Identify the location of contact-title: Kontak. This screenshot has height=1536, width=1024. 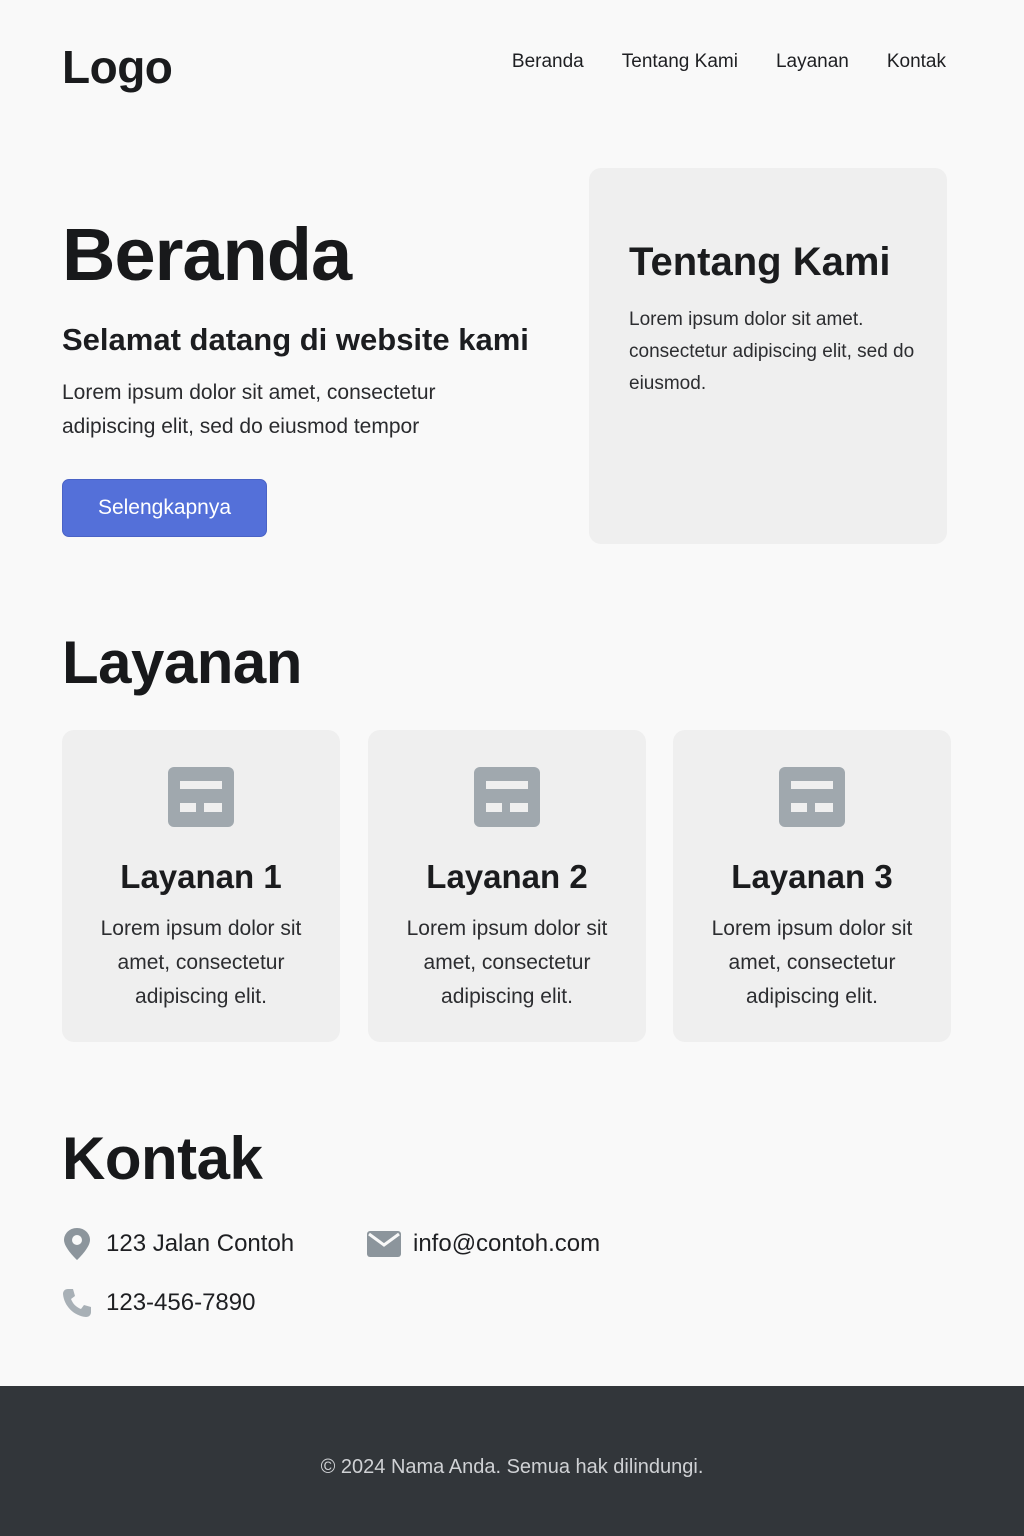
(162, 1158).